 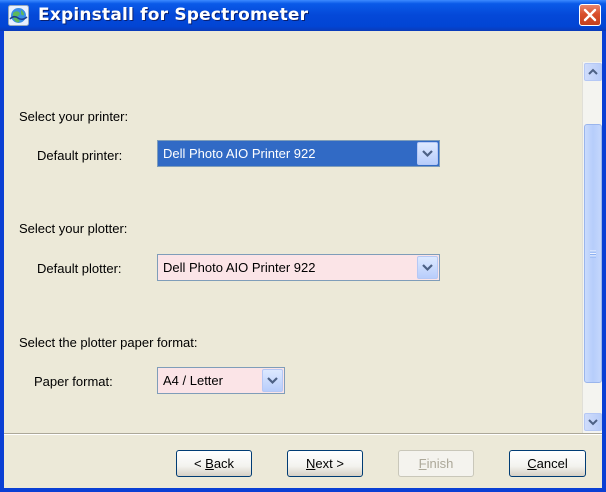 I want to click on finish-button: Finish, so click(x=436, y=463).